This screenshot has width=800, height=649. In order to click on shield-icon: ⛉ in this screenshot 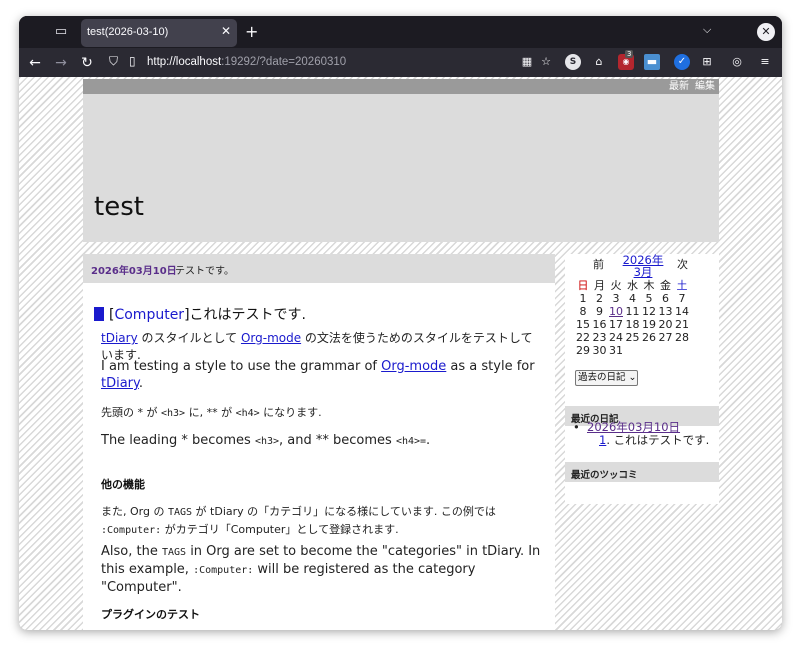, I will do `click(113, 61)`.